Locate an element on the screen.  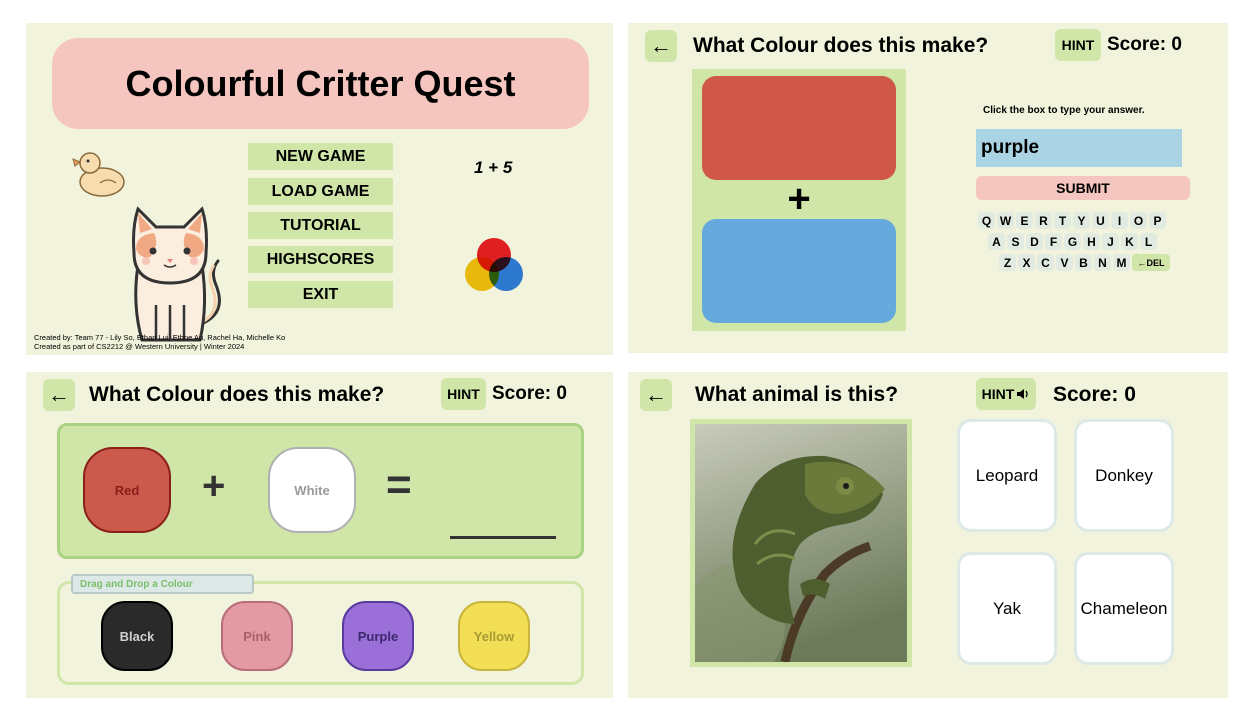
keyboard-row-2: A S D F G H J K L is located at coordinates (1073, 241).